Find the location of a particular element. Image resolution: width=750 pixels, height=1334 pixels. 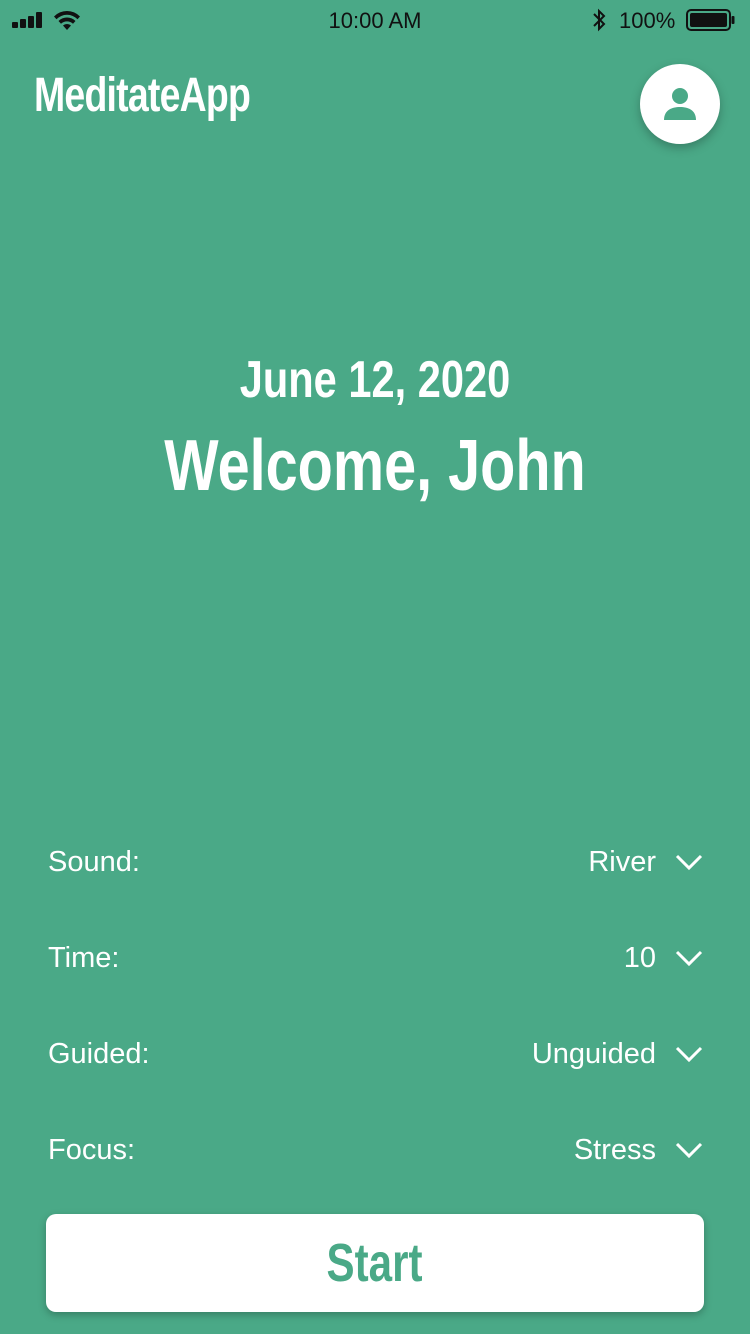

time-select-value: 10 is located at coordinates (640, 958).